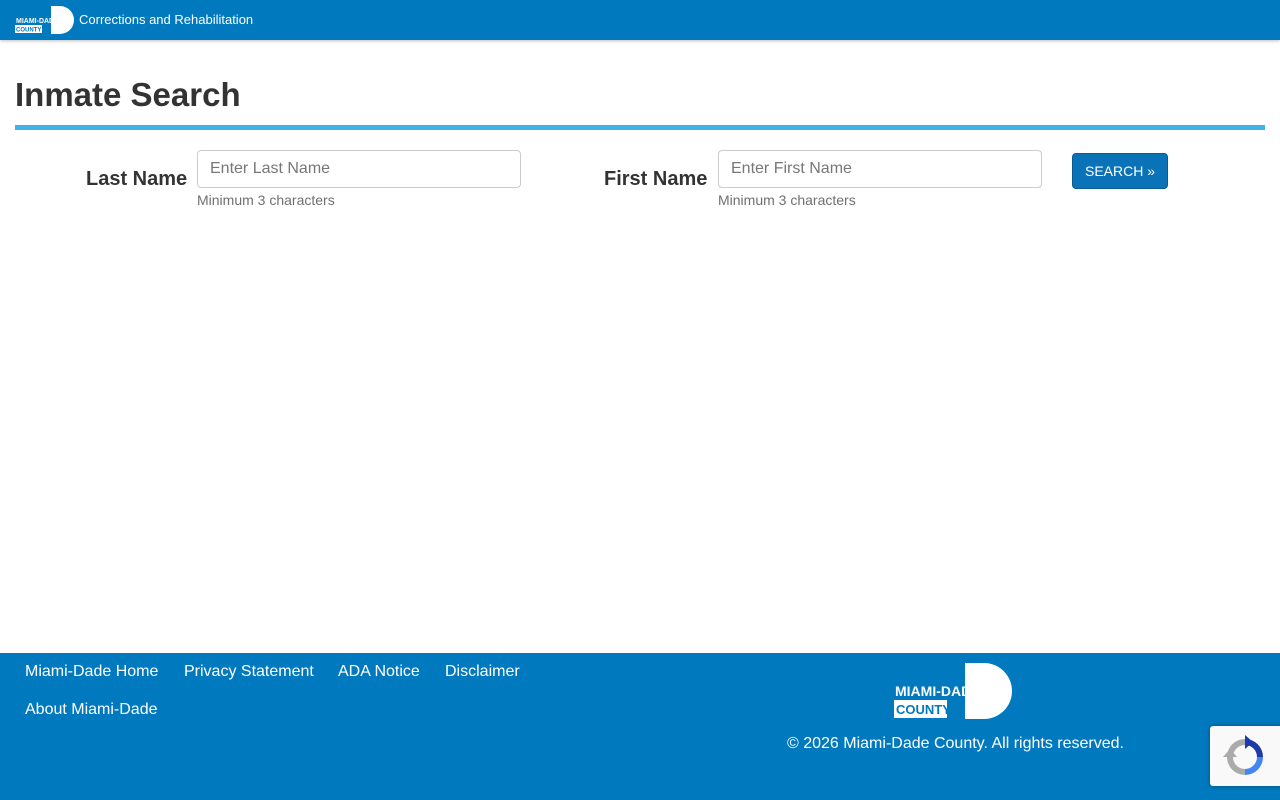 This screenshot has width=1280, height=800. I want to click on first-name-input, so click(880, 169).